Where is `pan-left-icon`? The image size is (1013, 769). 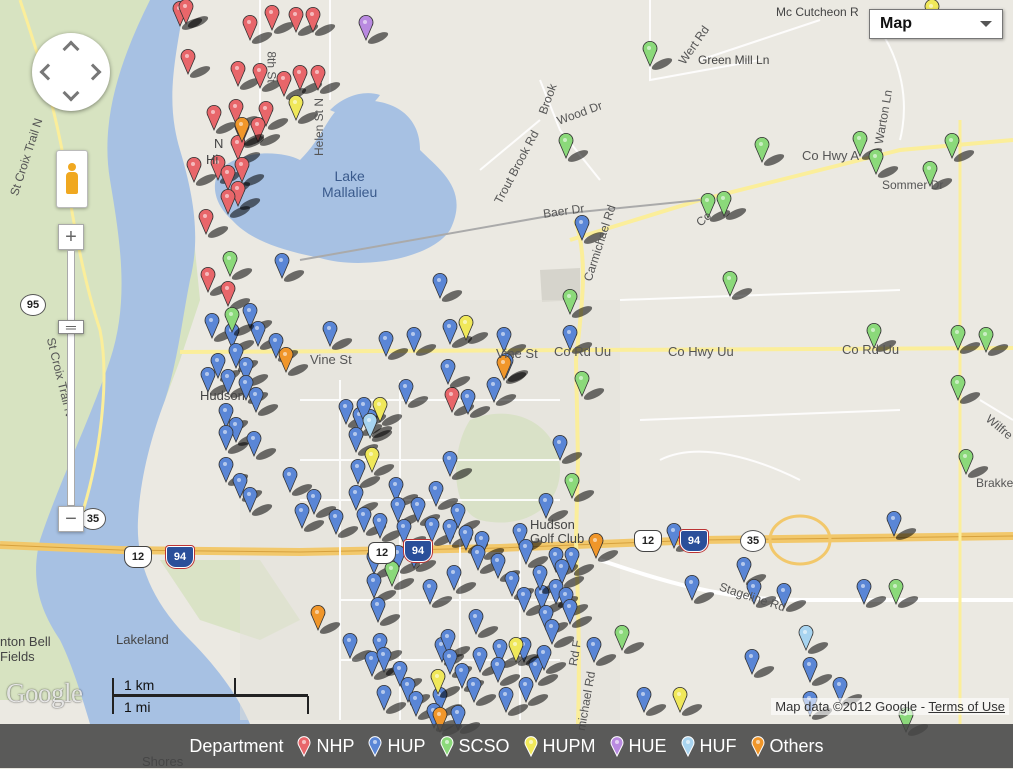 pan-left-icon is located at coordinates (48, 72).